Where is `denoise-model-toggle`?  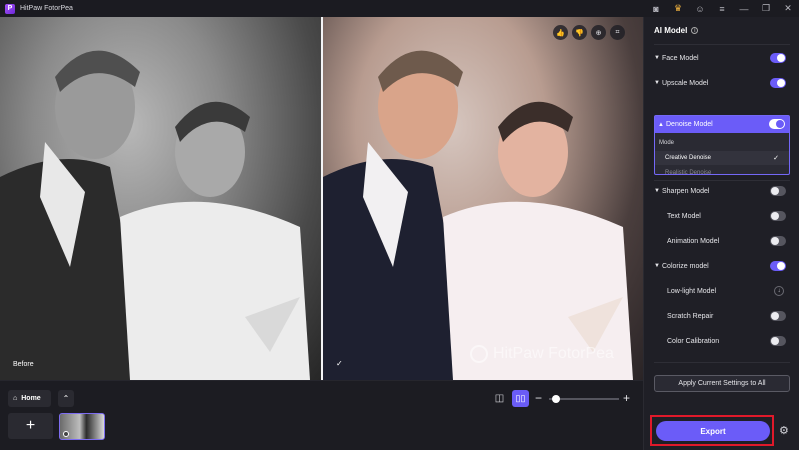
denoise-model-toggle is located at coordinates (777, 124).